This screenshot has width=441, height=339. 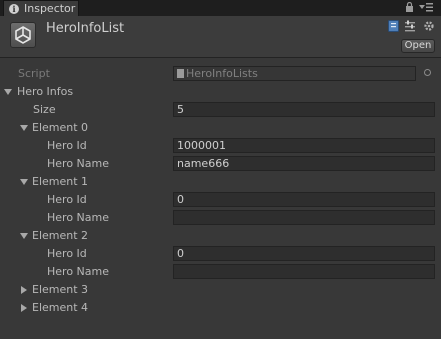 I want to click on script-field: HeroInfoLists, so click(x=294, y=73).